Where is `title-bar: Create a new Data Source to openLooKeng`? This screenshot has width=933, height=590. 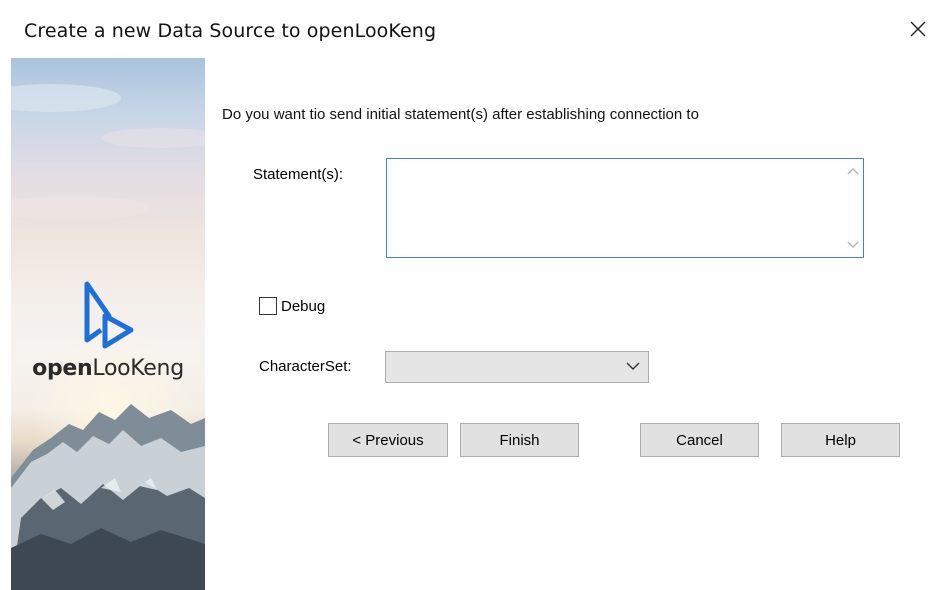
title-bar: Create a new Data Source to openLooKeng is located at coordinates (466, 29).